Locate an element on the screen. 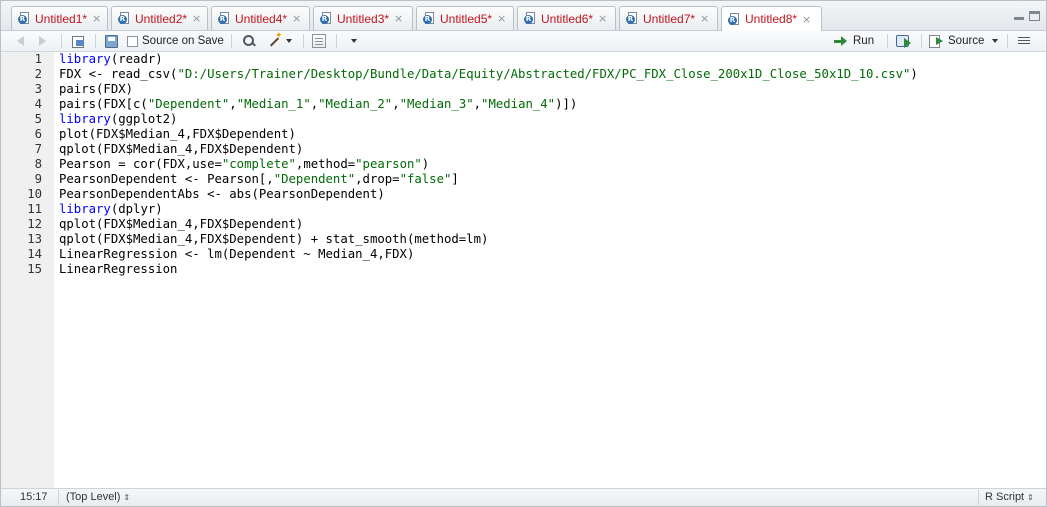 The width and height of the screenshot is (1047, 507). tab-untitled1: R Untitled1* × is located at coordinates (59, 18).